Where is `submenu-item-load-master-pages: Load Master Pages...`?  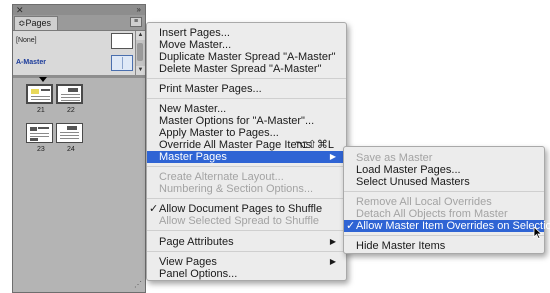
submenu-item-load-master-pages: Load Master Pages... is located at coordinates (444, 170).